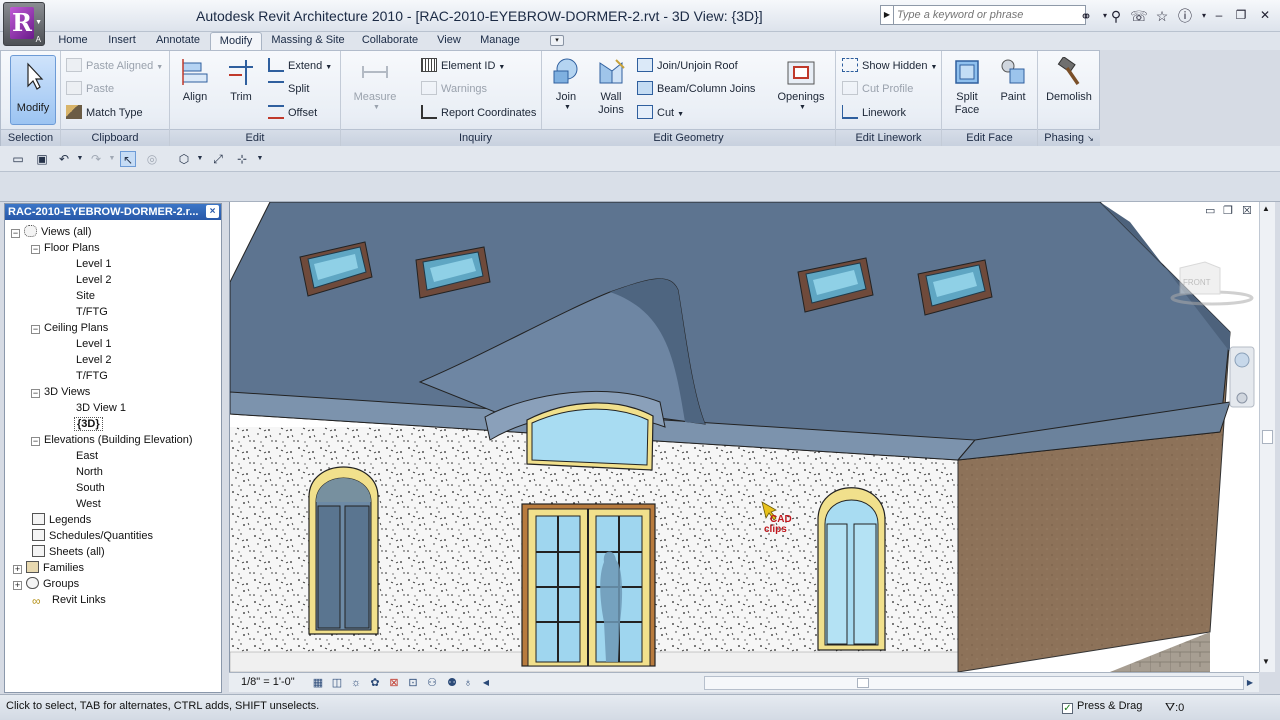 This screenshot has width=1280, height=720. What do you see at coordinates (1162, 16) in the screenshot?
I see `favorites-star-icon: ☆` at bounding box center [1162, 16].